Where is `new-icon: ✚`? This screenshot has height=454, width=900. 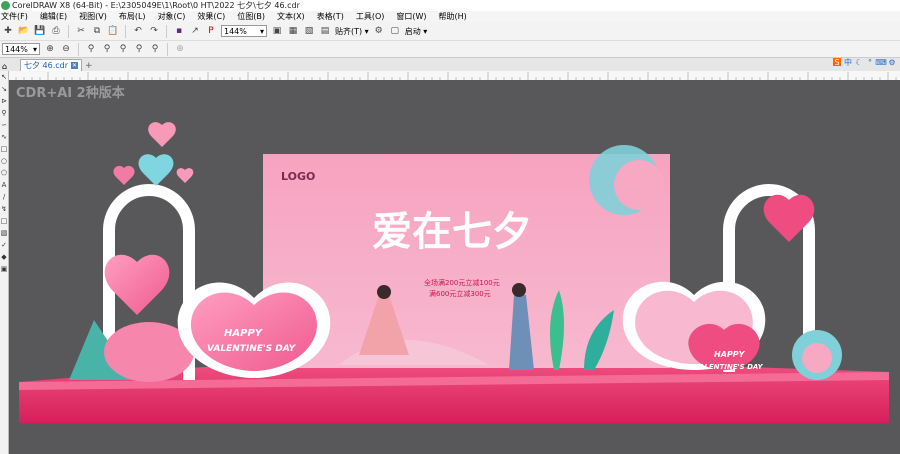 new-icon: ✚ is located at coordinates (8, 31).